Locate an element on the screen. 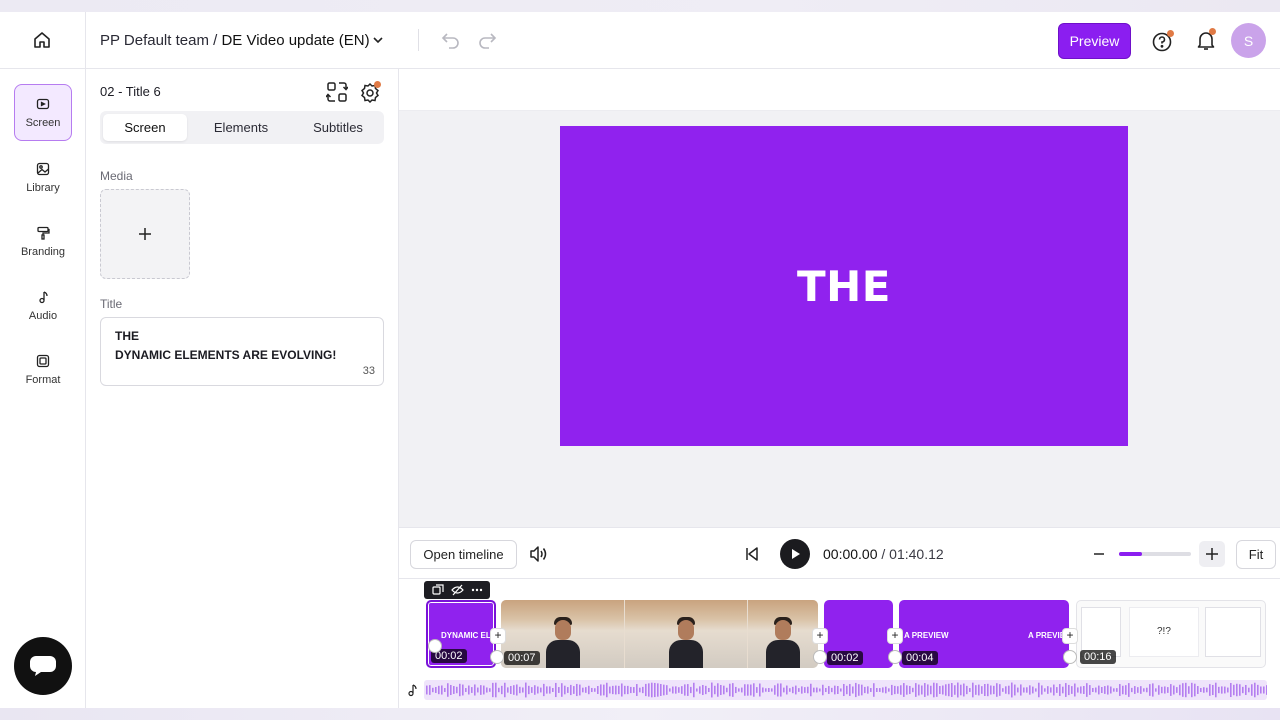 The width and height of the screenshot is (1280, 720). notifications-button is located at coordinates (1206, 40).